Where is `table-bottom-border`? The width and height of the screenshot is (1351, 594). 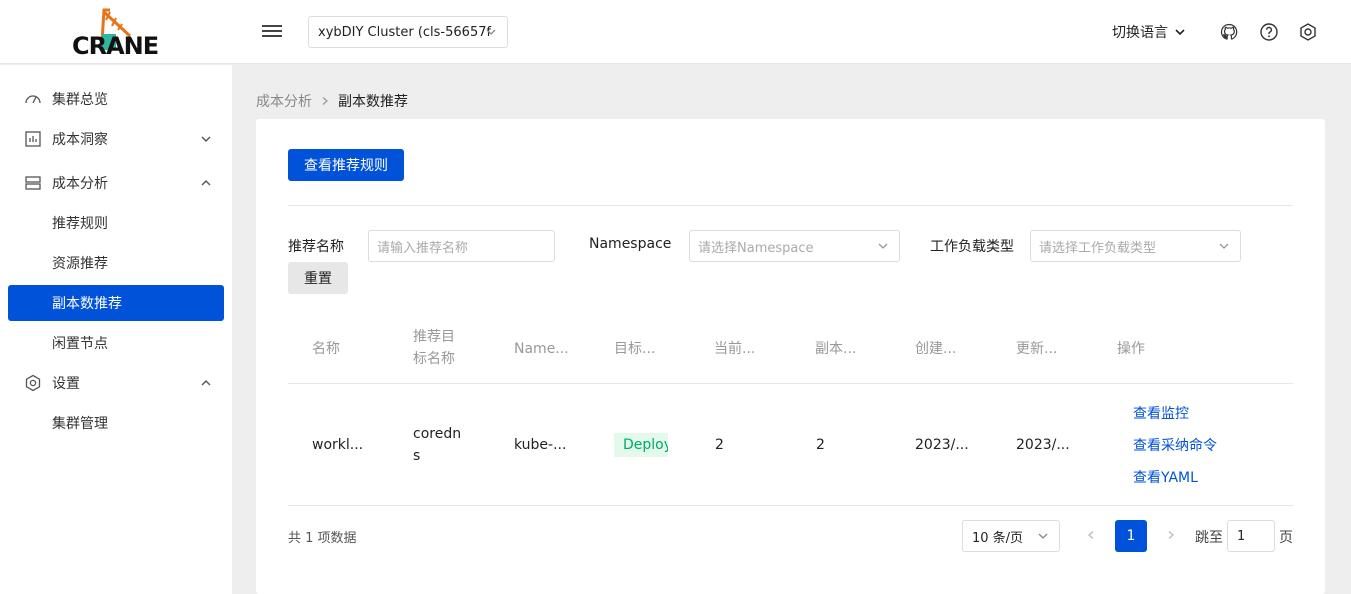 table-bottom-border is located at coordinates (790, 505).